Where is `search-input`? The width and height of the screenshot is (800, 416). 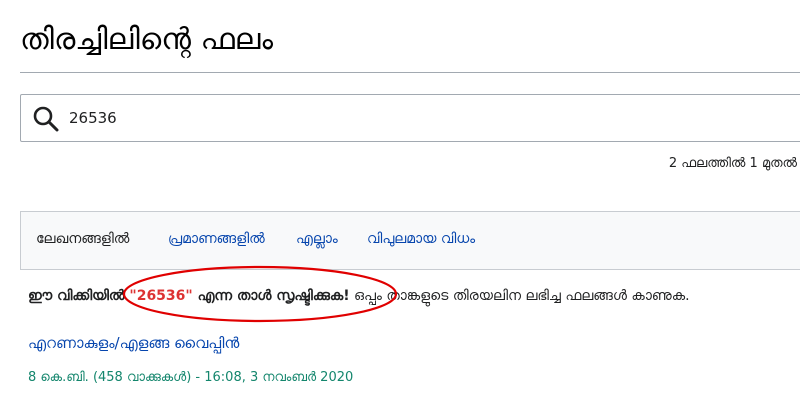 search-input is located at coordinates (419, 118).